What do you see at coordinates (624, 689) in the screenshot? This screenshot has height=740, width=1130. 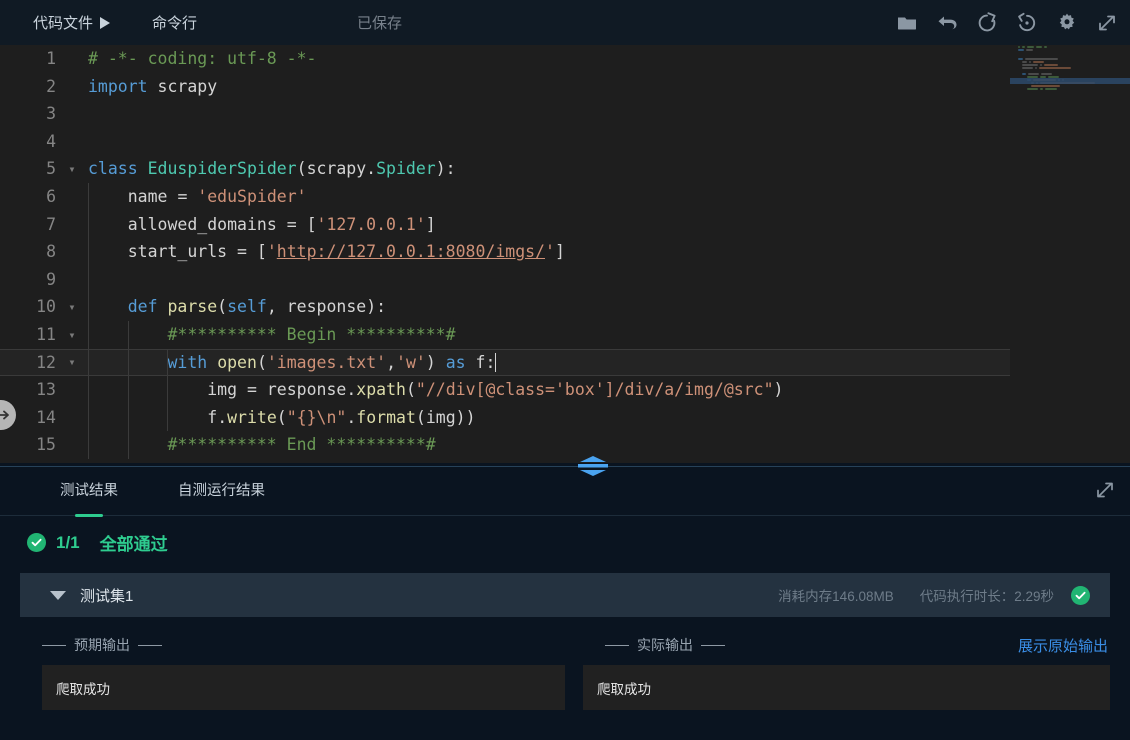 I see `actual-output-text: 爬取成功` at bounding box center [624, 689].